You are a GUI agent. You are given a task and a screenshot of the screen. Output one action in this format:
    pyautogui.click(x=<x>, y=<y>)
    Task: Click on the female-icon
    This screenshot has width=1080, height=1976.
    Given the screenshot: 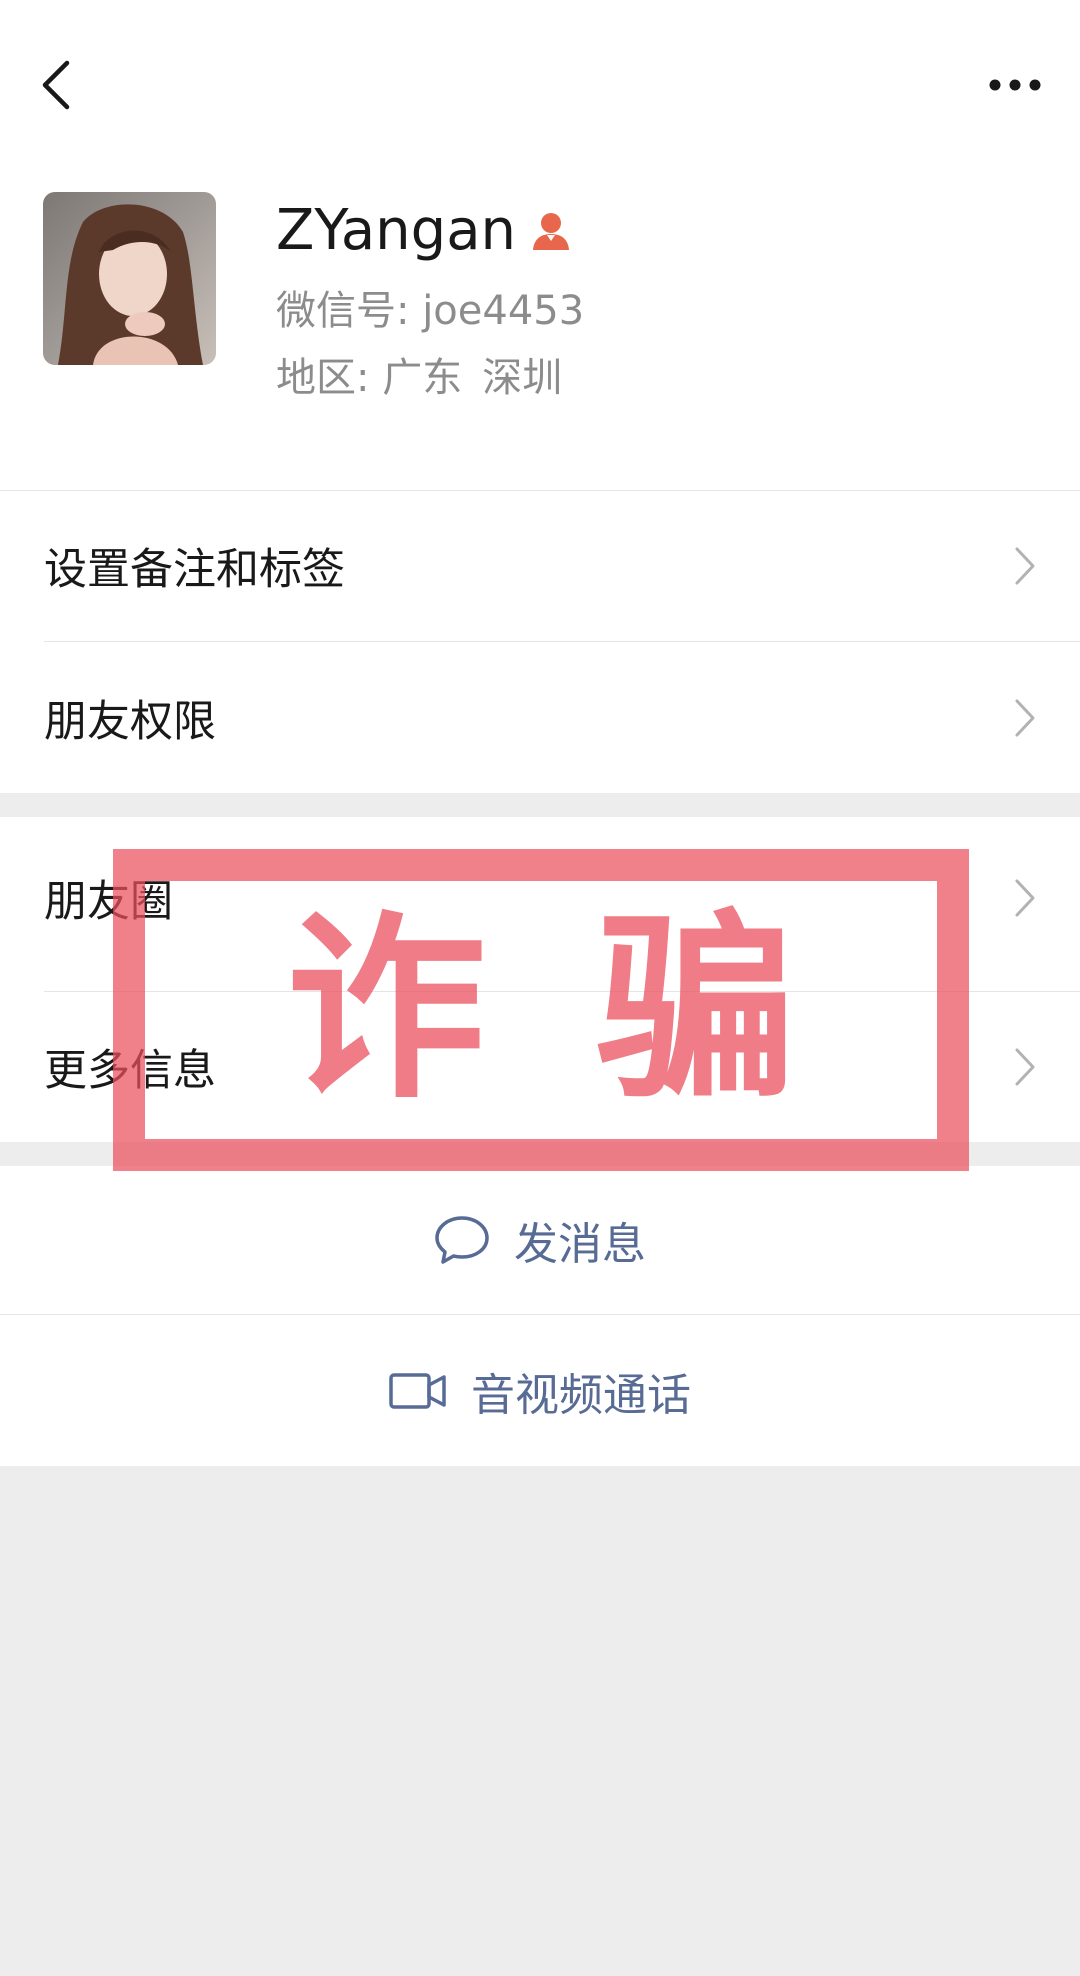 What is the action you would take?
    pyautogui.click(x=551, y=231)
    